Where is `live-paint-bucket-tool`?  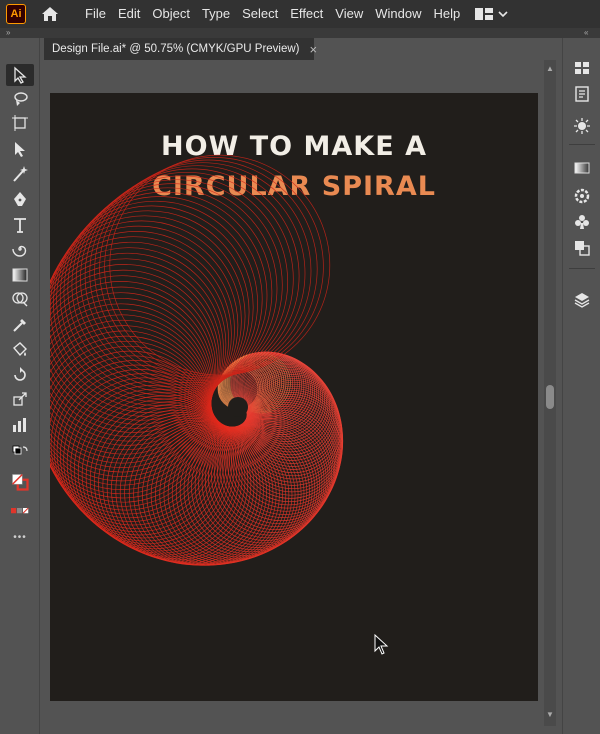 live-paint-bucket-tool is located at coordinates (20, 349).